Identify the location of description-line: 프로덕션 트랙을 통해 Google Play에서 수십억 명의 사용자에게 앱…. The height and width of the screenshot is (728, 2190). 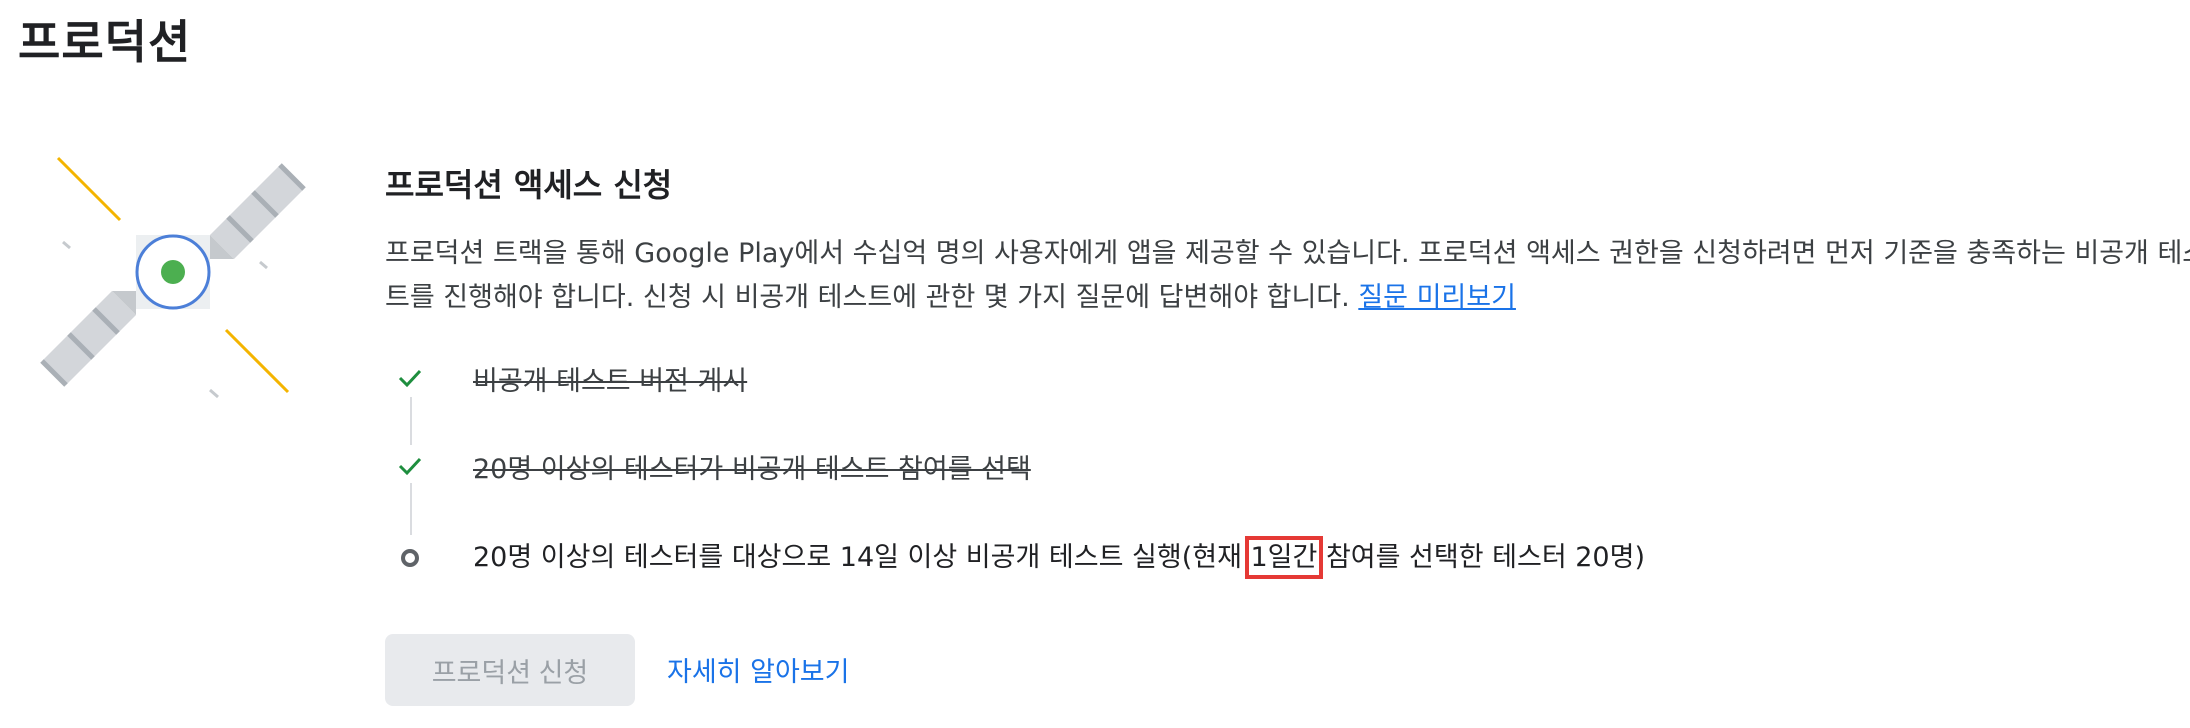
(1287, 253).